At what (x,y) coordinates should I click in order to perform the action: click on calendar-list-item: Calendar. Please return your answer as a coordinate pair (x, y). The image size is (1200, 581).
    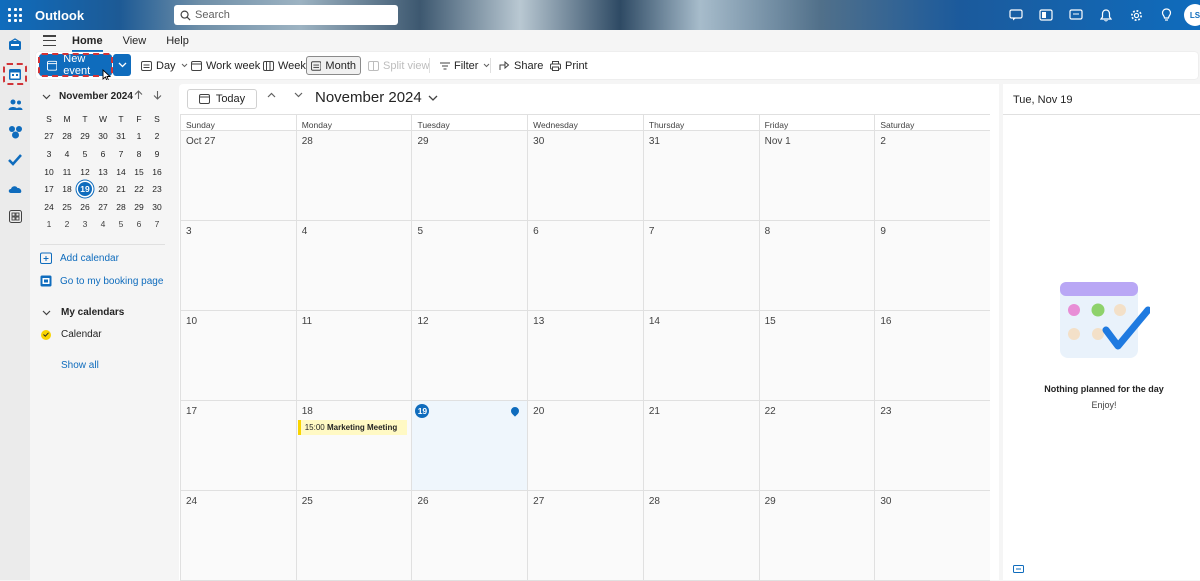
    Looking at the image, I should click on (71, 334).